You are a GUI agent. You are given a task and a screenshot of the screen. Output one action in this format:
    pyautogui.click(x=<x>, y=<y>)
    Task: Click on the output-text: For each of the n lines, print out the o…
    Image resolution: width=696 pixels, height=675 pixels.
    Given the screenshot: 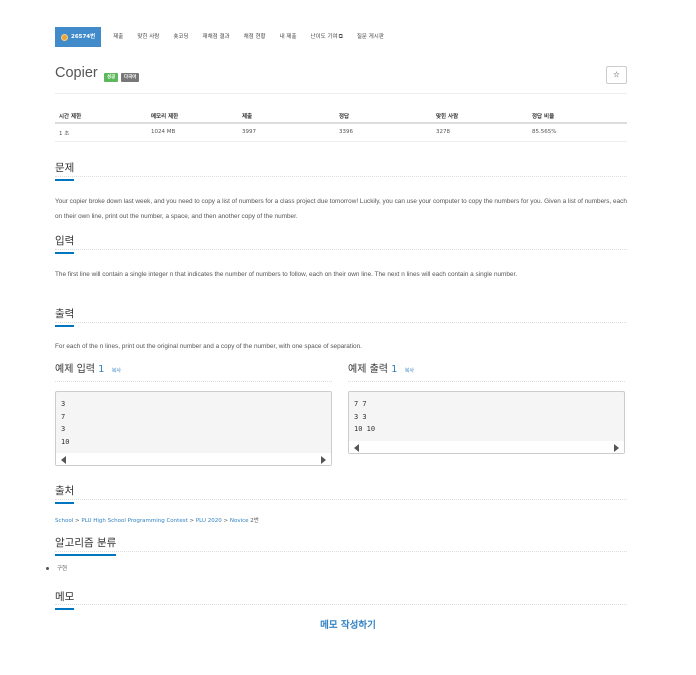 What is the action you would take?
    pyautogui.click(x=208, y=346)
    